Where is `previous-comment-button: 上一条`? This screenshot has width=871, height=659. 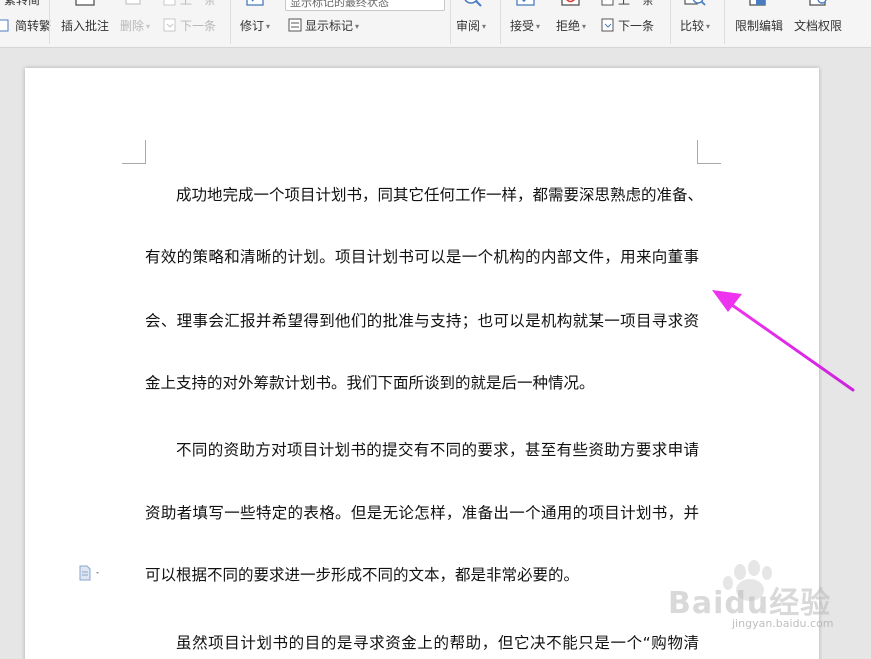 previous-comment-button: 上一条 is located at coordinates (189, 4).